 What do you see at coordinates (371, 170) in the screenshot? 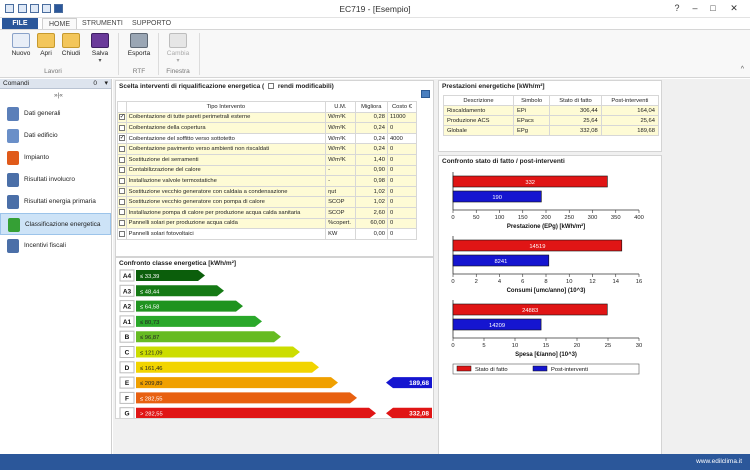
I see `cell-migliora: 0,90` at bounding box center [371, 170].